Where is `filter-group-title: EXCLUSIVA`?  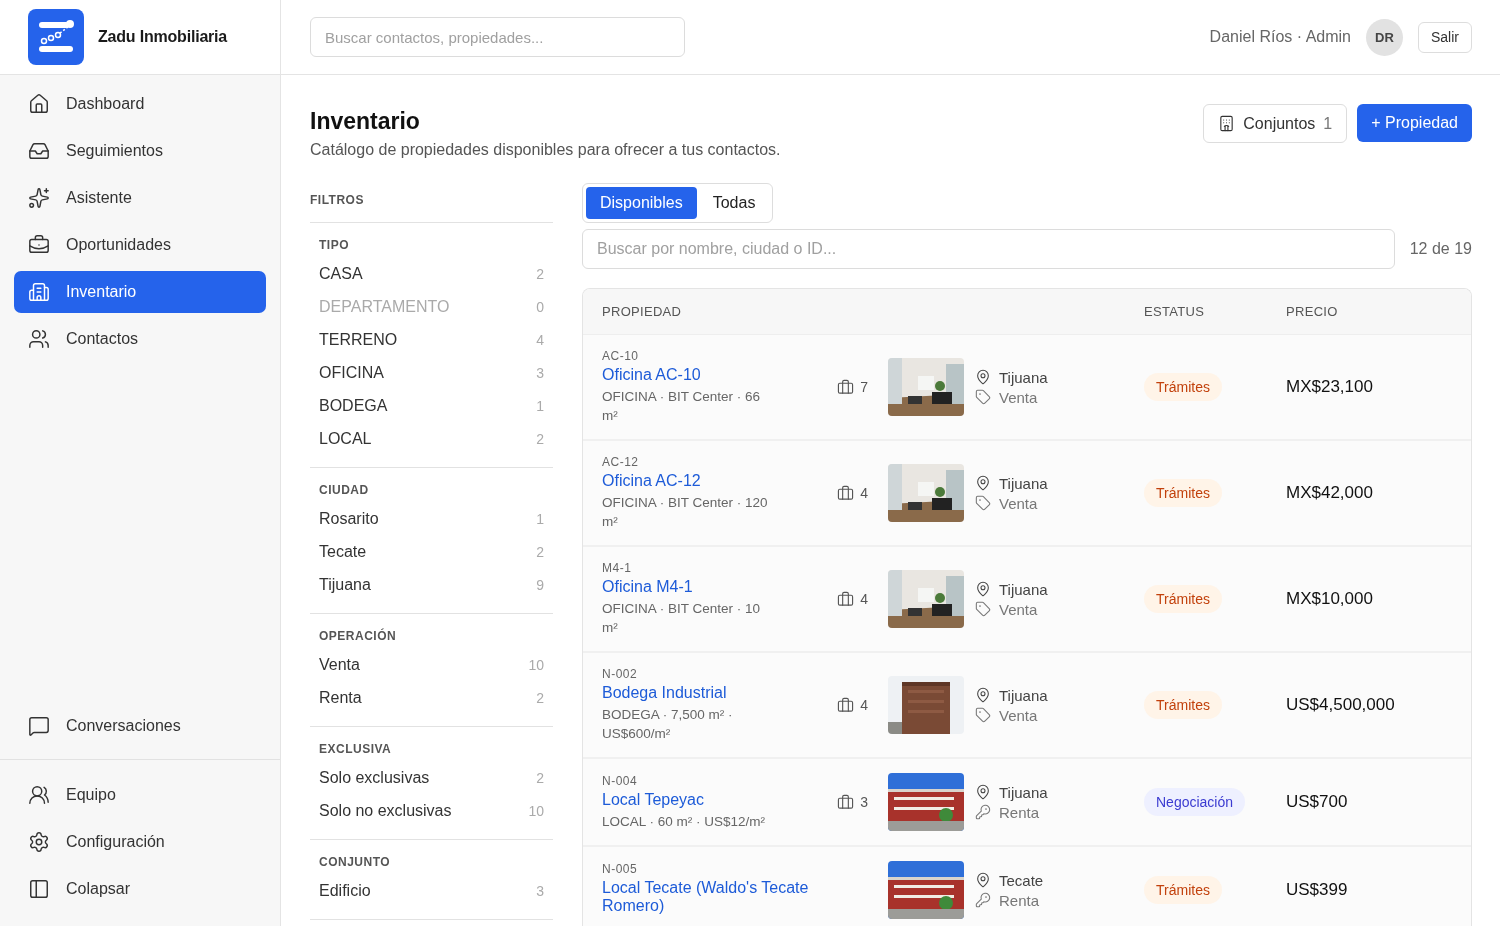
filter-group-title: EXCLUSIVA is located at coordinates (356, 749).